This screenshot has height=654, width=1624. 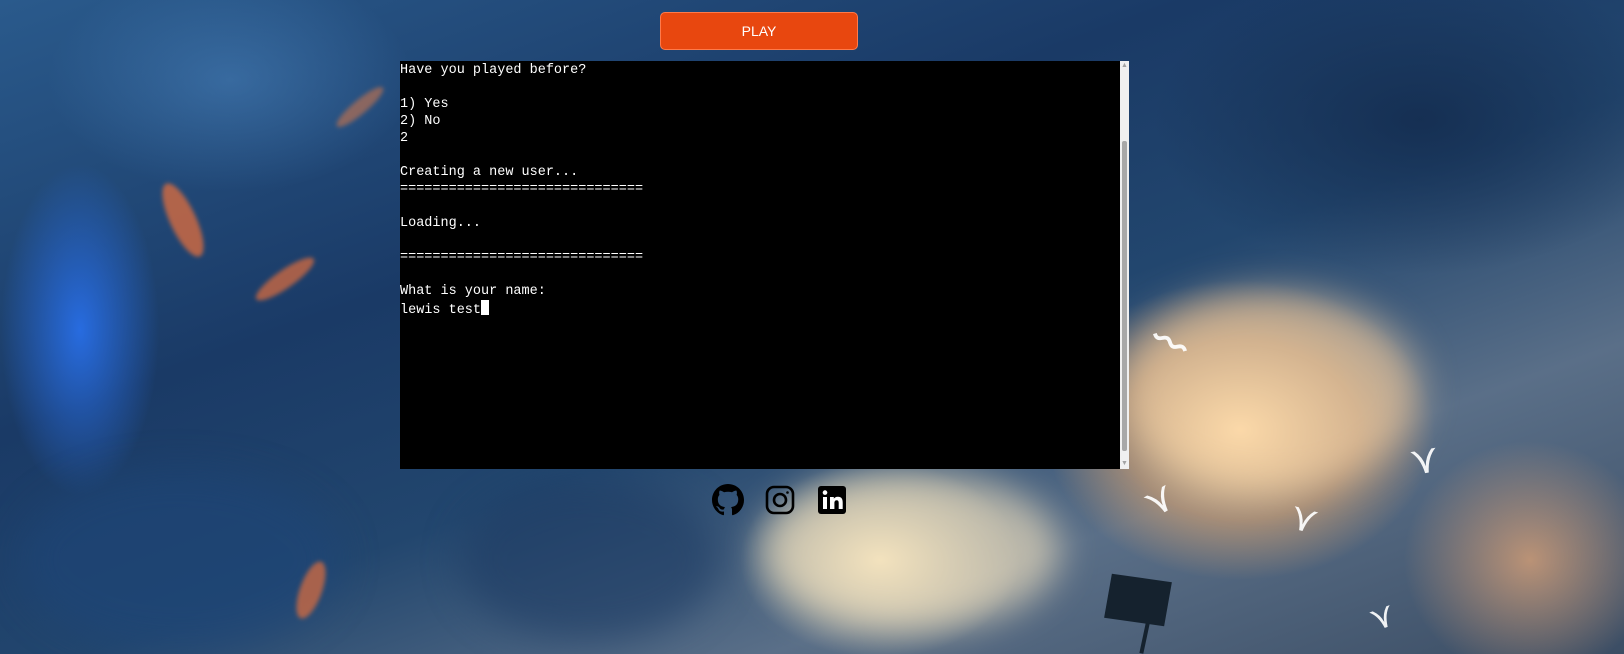 What do you see at coordinates (493, 70) in the screenshot?
I see `terminal-line: Have you played before?` at bounding box center [493, 70].